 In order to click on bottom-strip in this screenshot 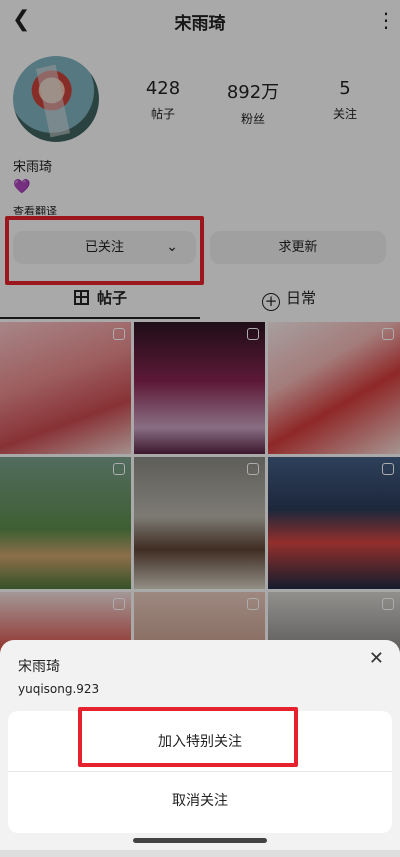, I will do `click(200, 853)`.